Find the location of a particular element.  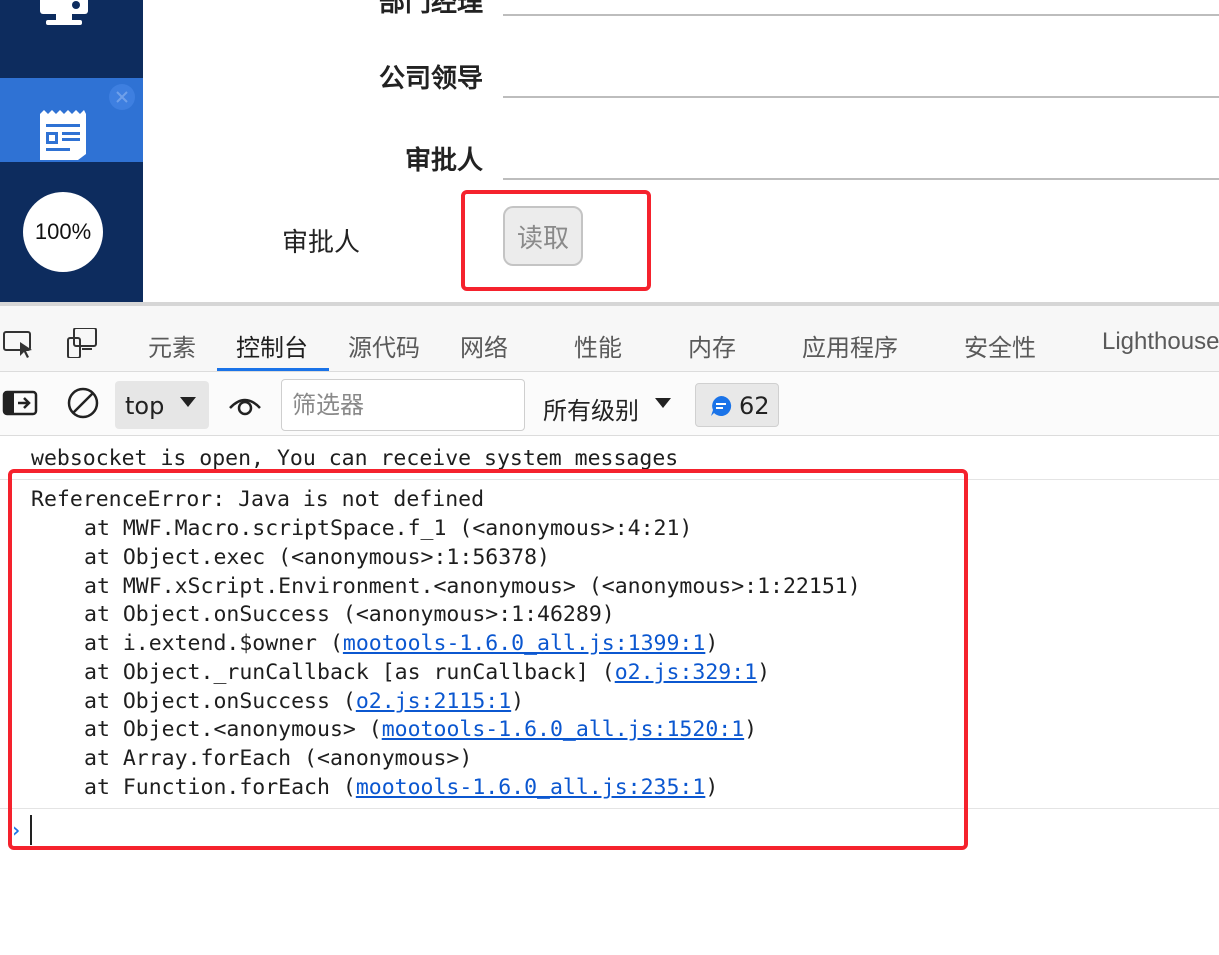

context-selector: top is located at coordinates (162, 405).